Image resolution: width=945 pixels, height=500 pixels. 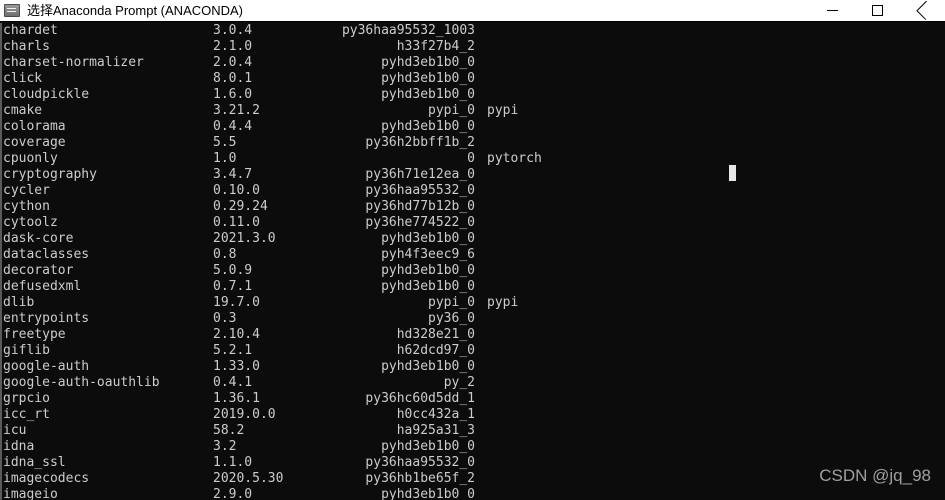 What do you see at coordinates (229, 430) in the screenshot?
I see `package-version: 58.2` at bounding box center [229, 430].